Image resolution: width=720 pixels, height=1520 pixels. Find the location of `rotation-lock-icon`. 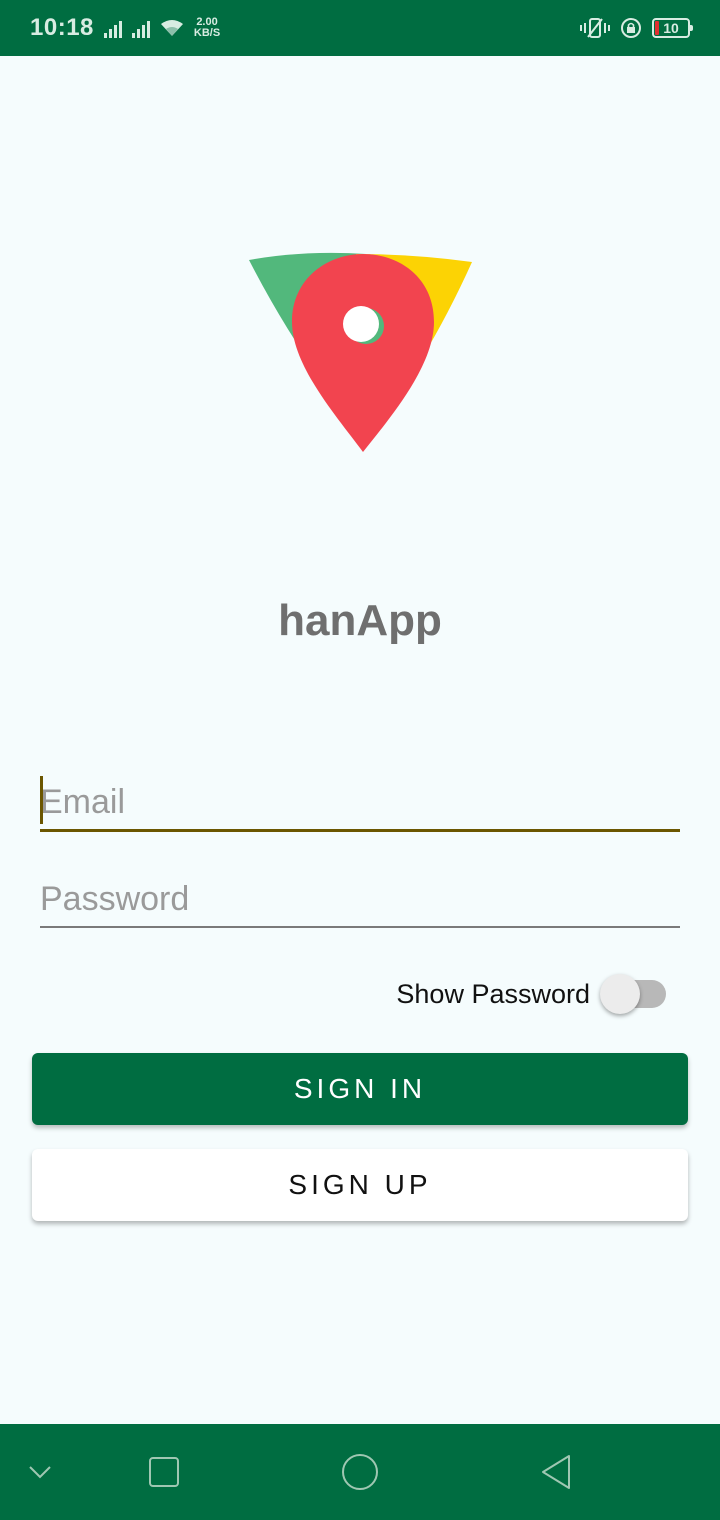

rotation-lock-icon is located at coordinates (631, 28).